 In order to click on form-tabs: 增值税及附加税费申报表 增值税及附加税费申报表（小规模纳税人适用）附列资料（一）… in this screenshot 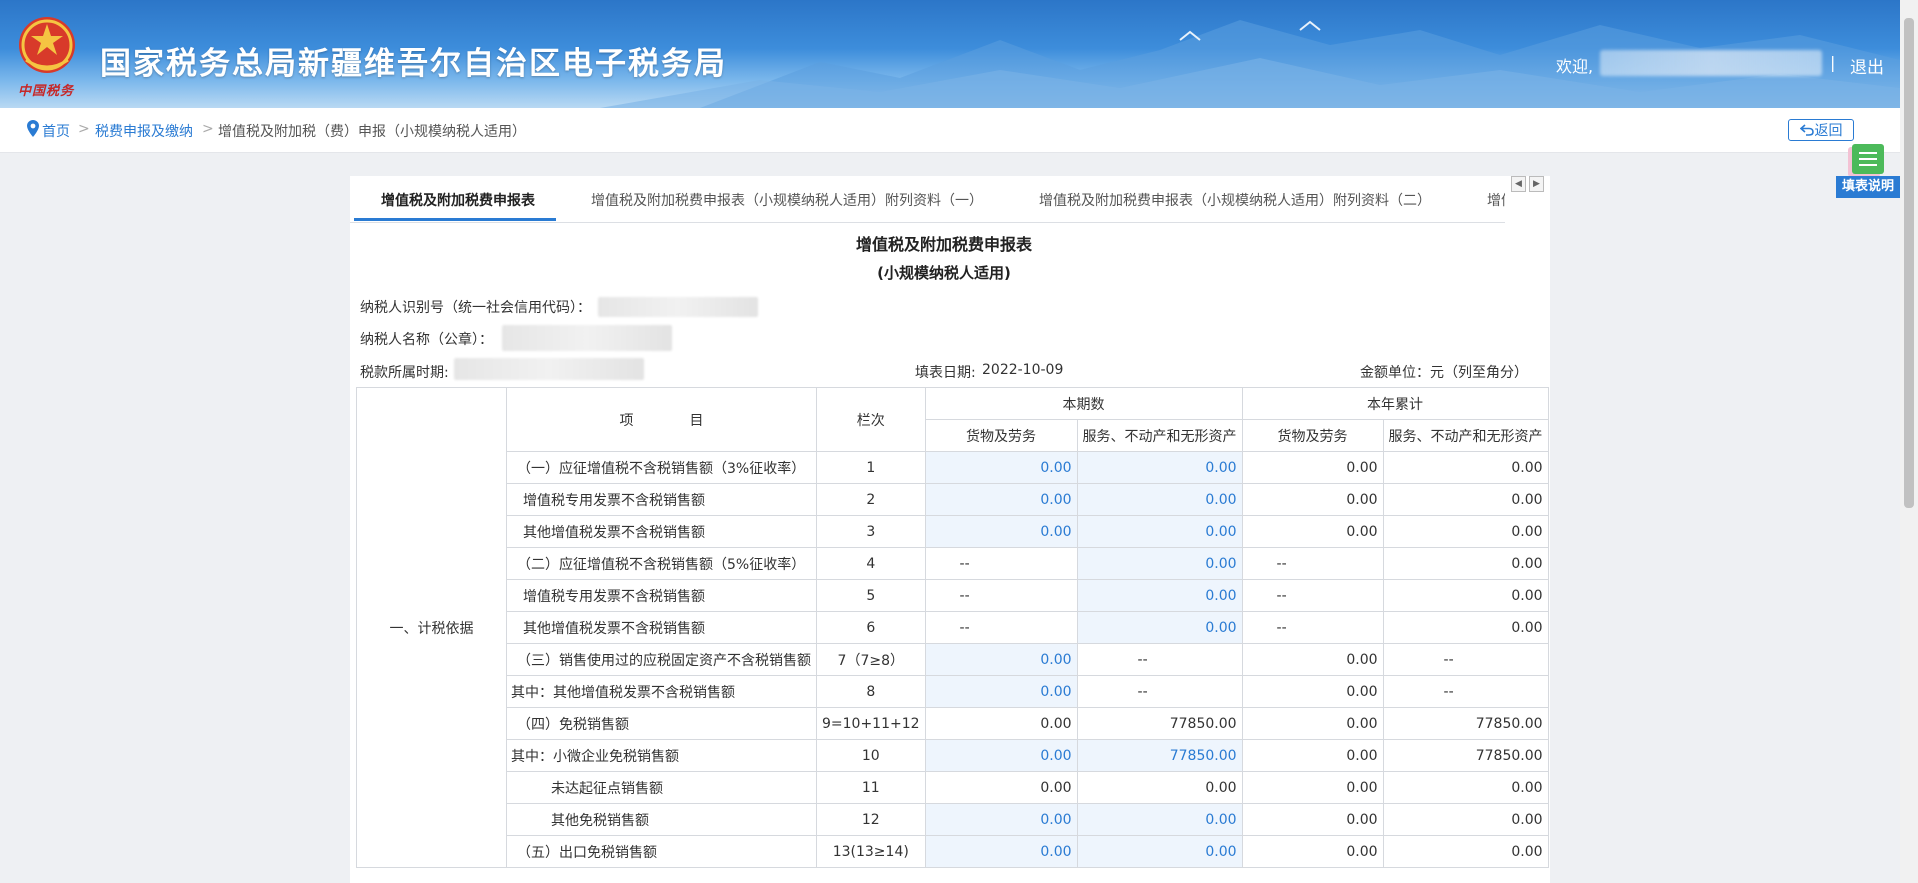, I will do `click(927, 199)`.